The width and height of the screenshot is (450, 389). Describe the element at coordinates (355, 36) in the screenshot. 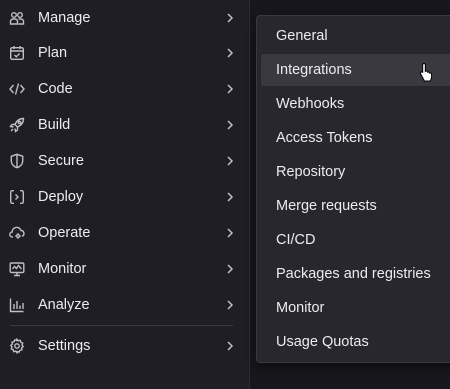

I see `flyout-item-general: General` at that location.